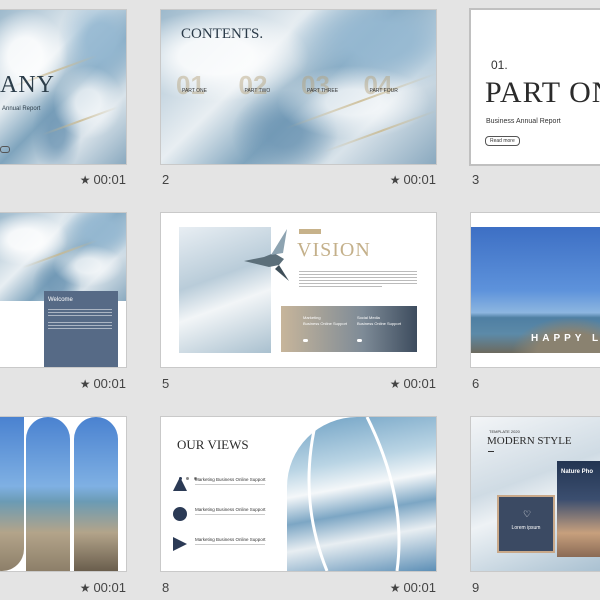  Describe the element at coordinates (499, 65) in the screenshot. I see `slide-3-part-number: 01.` at that location.